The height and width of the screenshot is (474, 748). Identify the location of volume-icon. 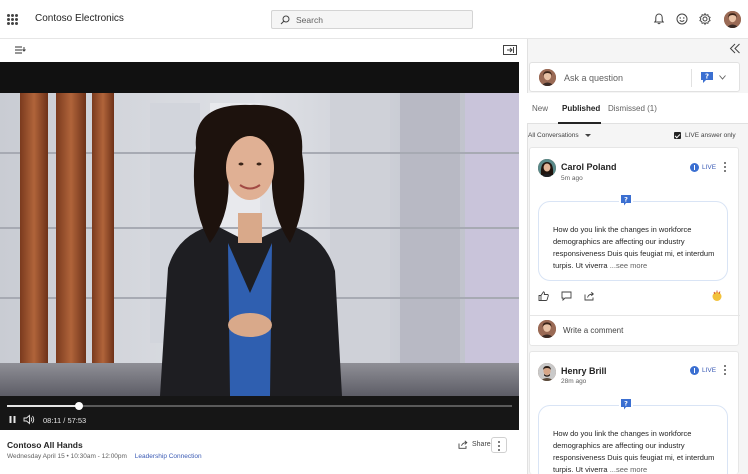
(29, 419).